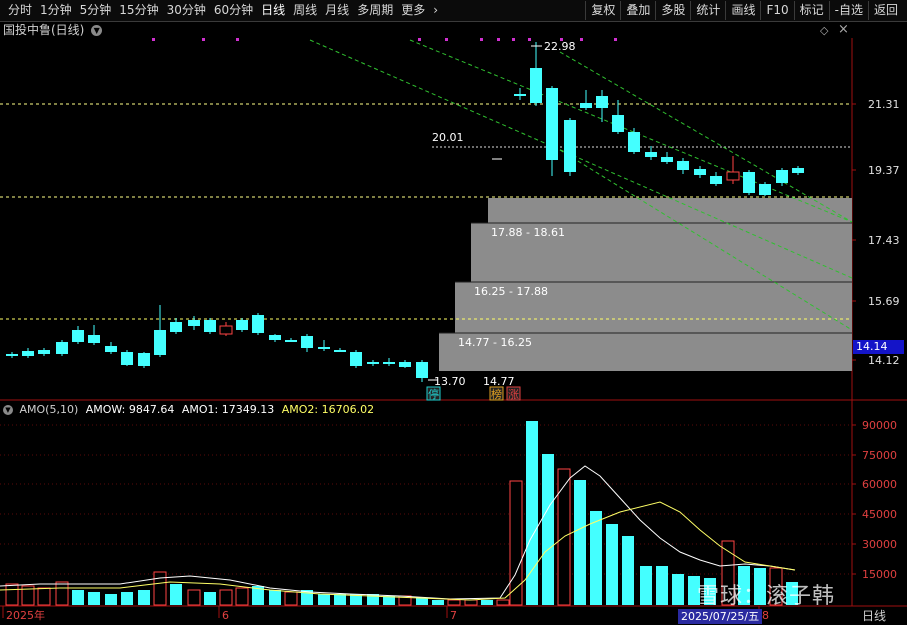 The image size is (907, 625). I want to click on price-axis-label-2: 17.43, so click(884, 240).